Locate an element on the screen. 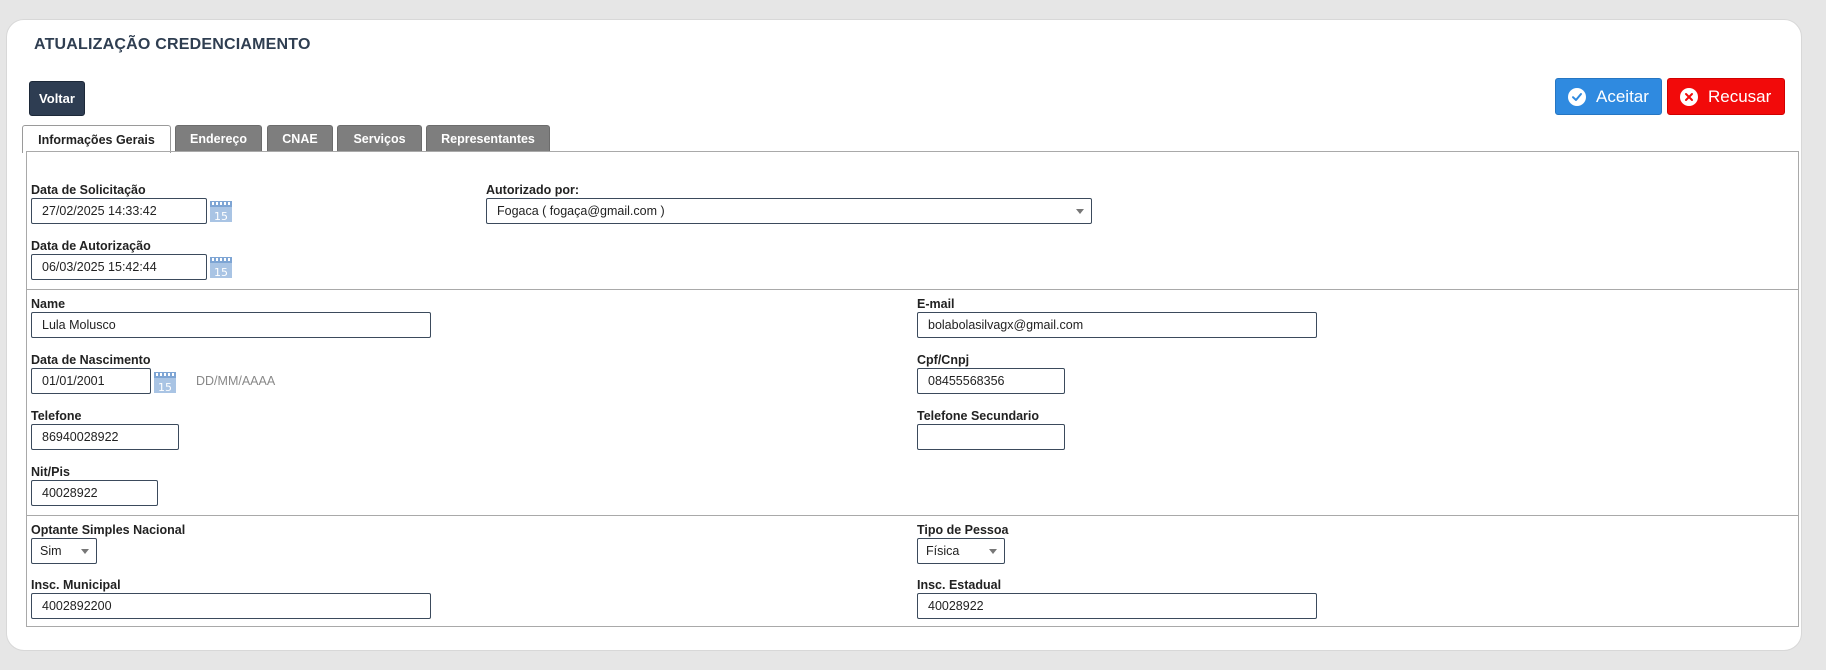  email-label: E-mail is located at coordinates (936, 304).